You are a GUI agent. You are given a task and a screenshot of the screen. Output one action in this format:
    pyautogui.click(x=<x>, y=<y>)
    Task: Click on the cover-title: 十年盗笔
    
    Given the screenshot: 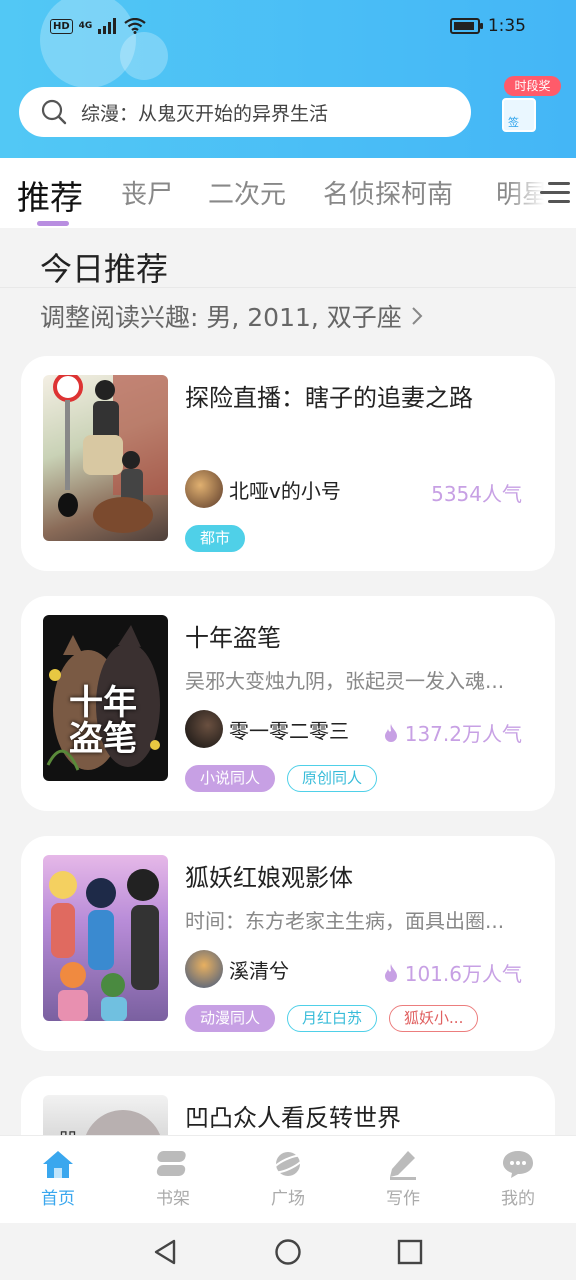 What is the action you would take?
    pyautogui.click(x=103, y=721)
    